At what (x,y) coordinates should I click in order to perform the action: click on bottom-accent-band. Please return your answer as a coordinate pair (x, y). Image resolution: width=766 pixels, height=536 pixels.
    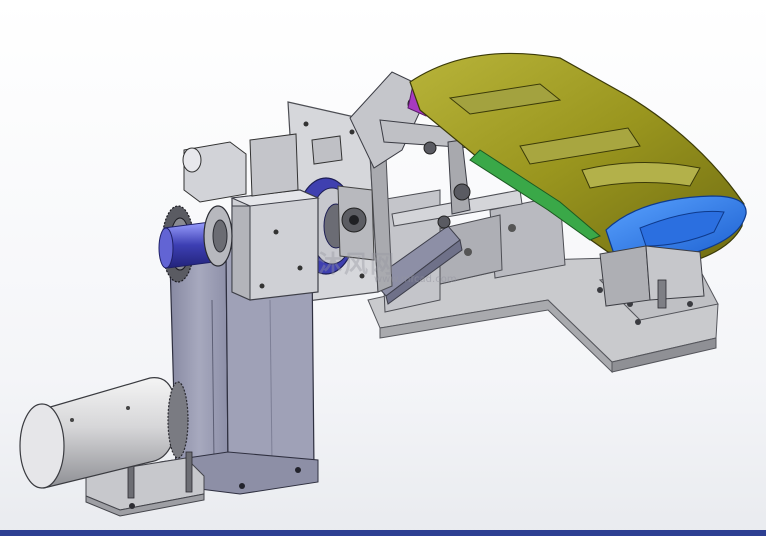
    Looking at the image, I should click on (383, 533).